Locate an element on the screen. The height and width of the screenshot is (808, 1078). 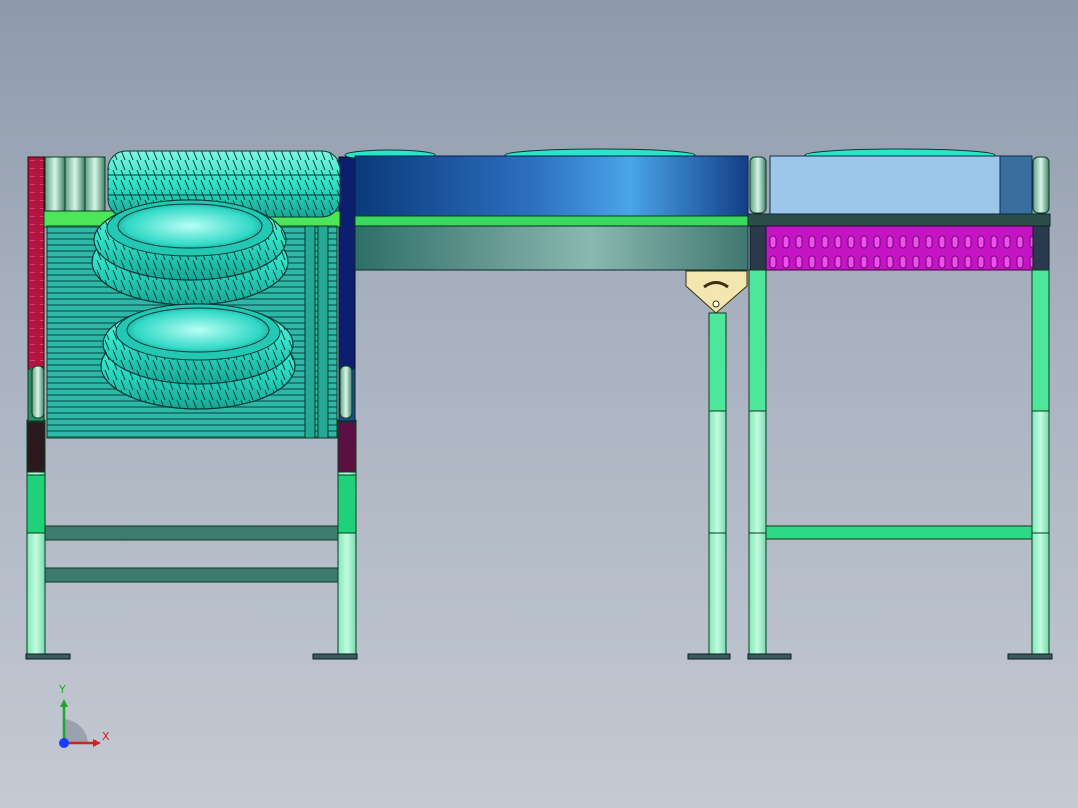
y-axis-label: Y is located at coordinates (62, 689).